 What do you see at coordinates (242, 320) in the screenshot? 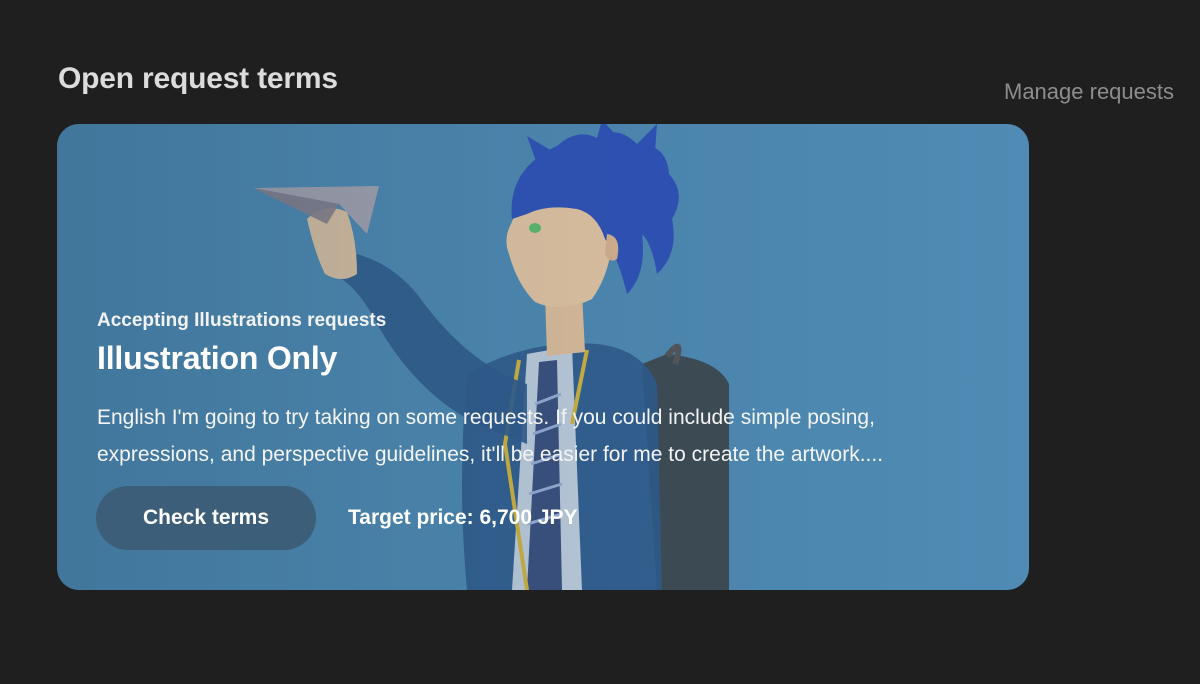
I see `card-eyebrow: Accepting Illustrations requests` at bounding box center [242, 320].